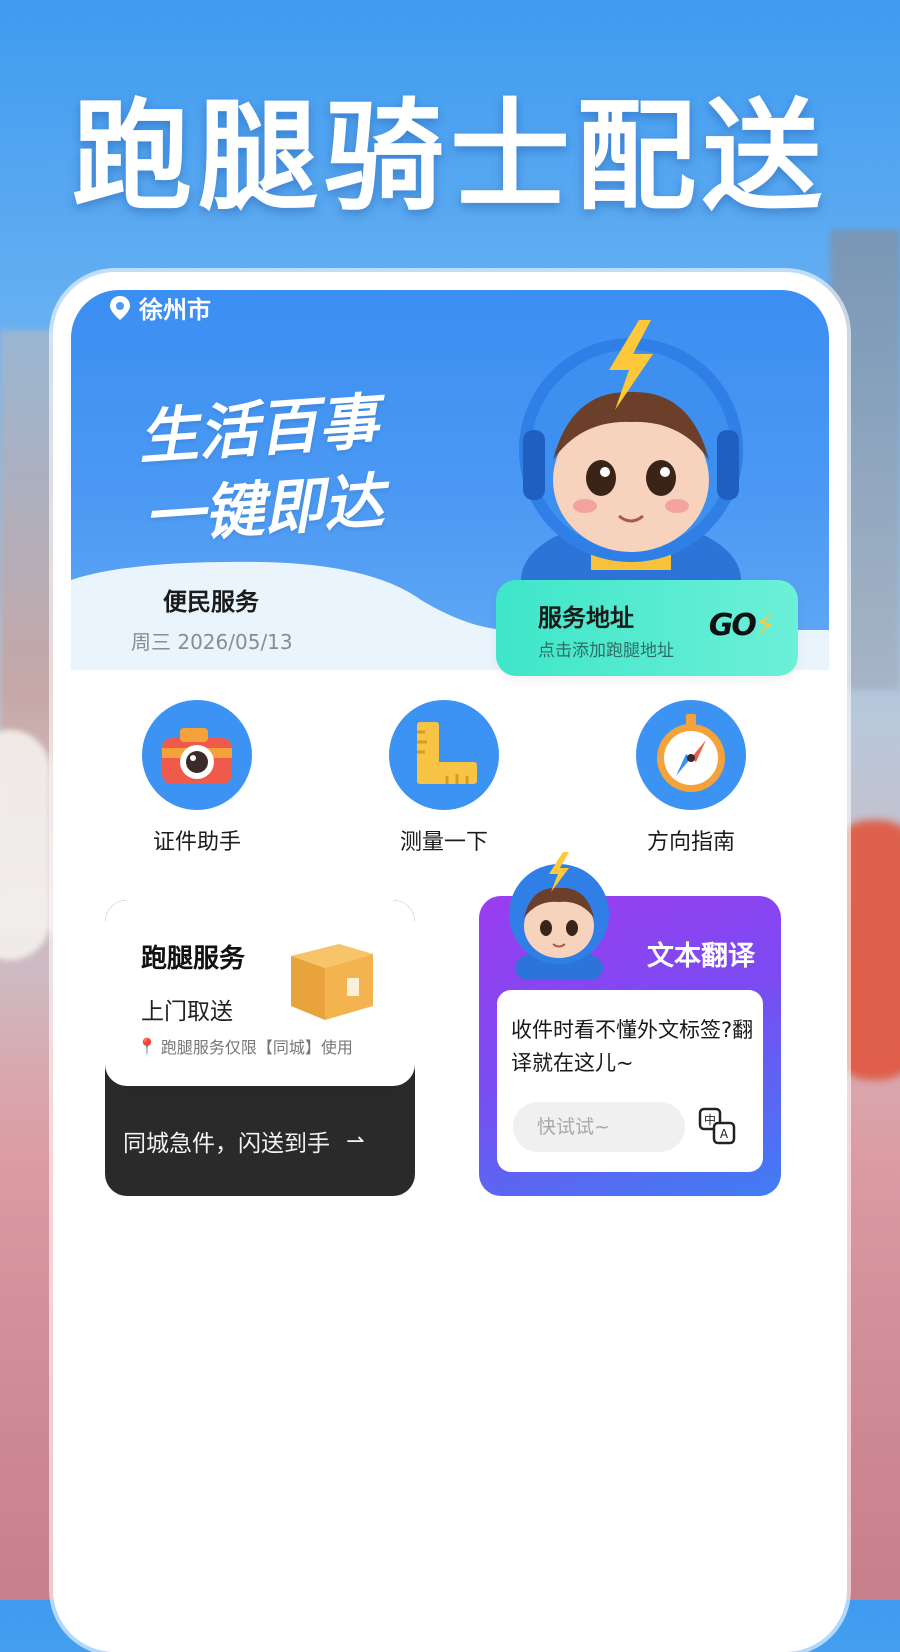 This screenshot has width=900, height=1652. What do you see at coordinates (765, 625) in the screenshot?
I see `lightning-icon: ⚡` at bounding box center [765, 625].